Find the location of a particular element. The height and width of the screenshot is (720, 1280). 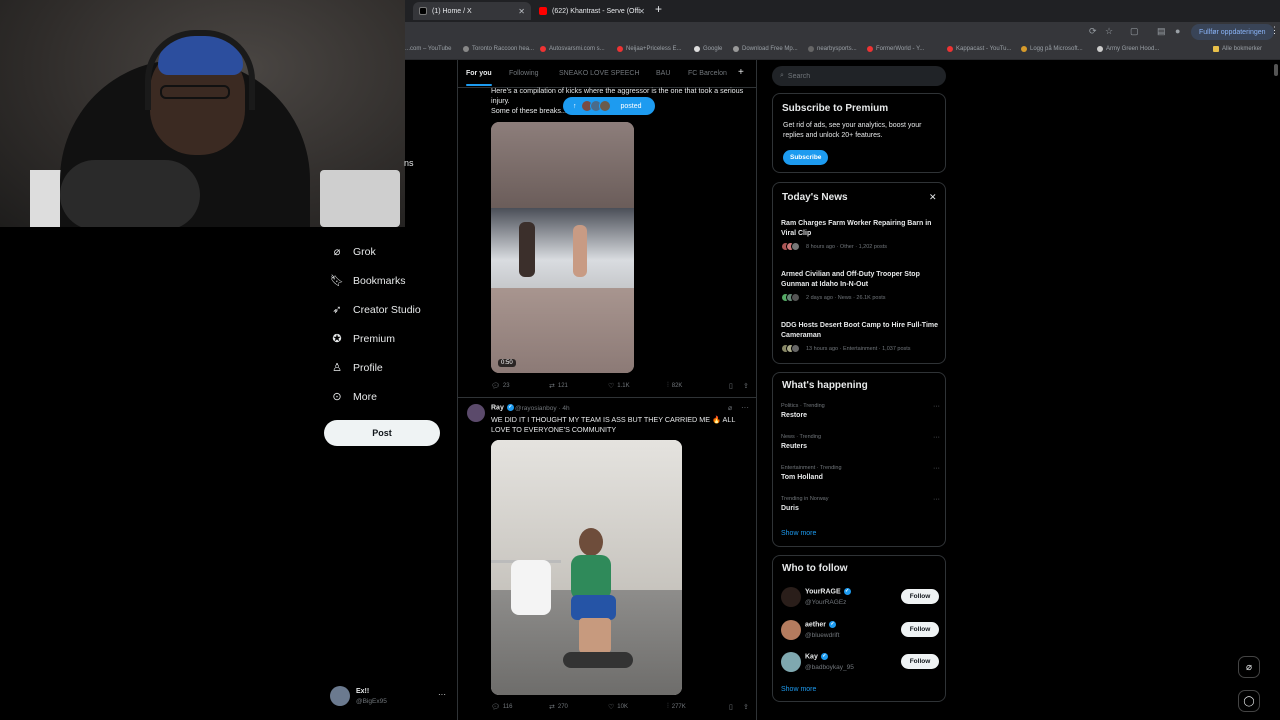

account-switcher: Ex!! @BigEx95 ··· is located at coordinates (390, 698).